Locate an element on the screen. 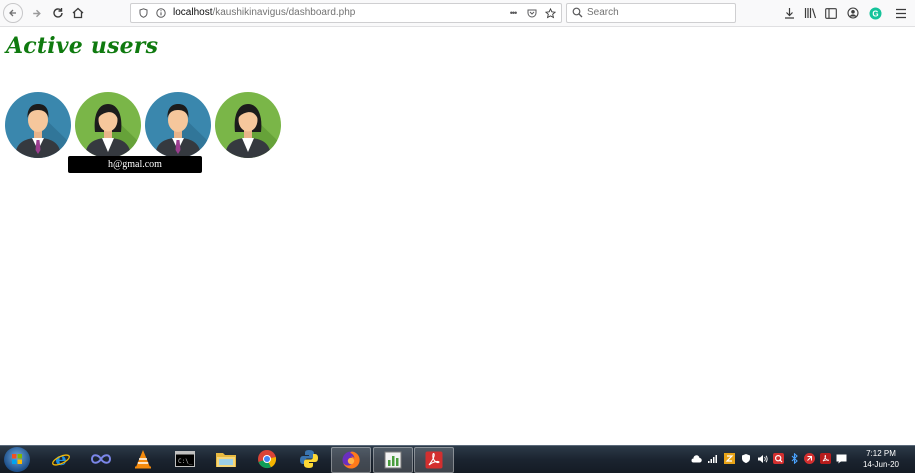 Image resolution: width=915 pixels, height=476 pixels. onedrive-icon is located at coordinates (696, 458).